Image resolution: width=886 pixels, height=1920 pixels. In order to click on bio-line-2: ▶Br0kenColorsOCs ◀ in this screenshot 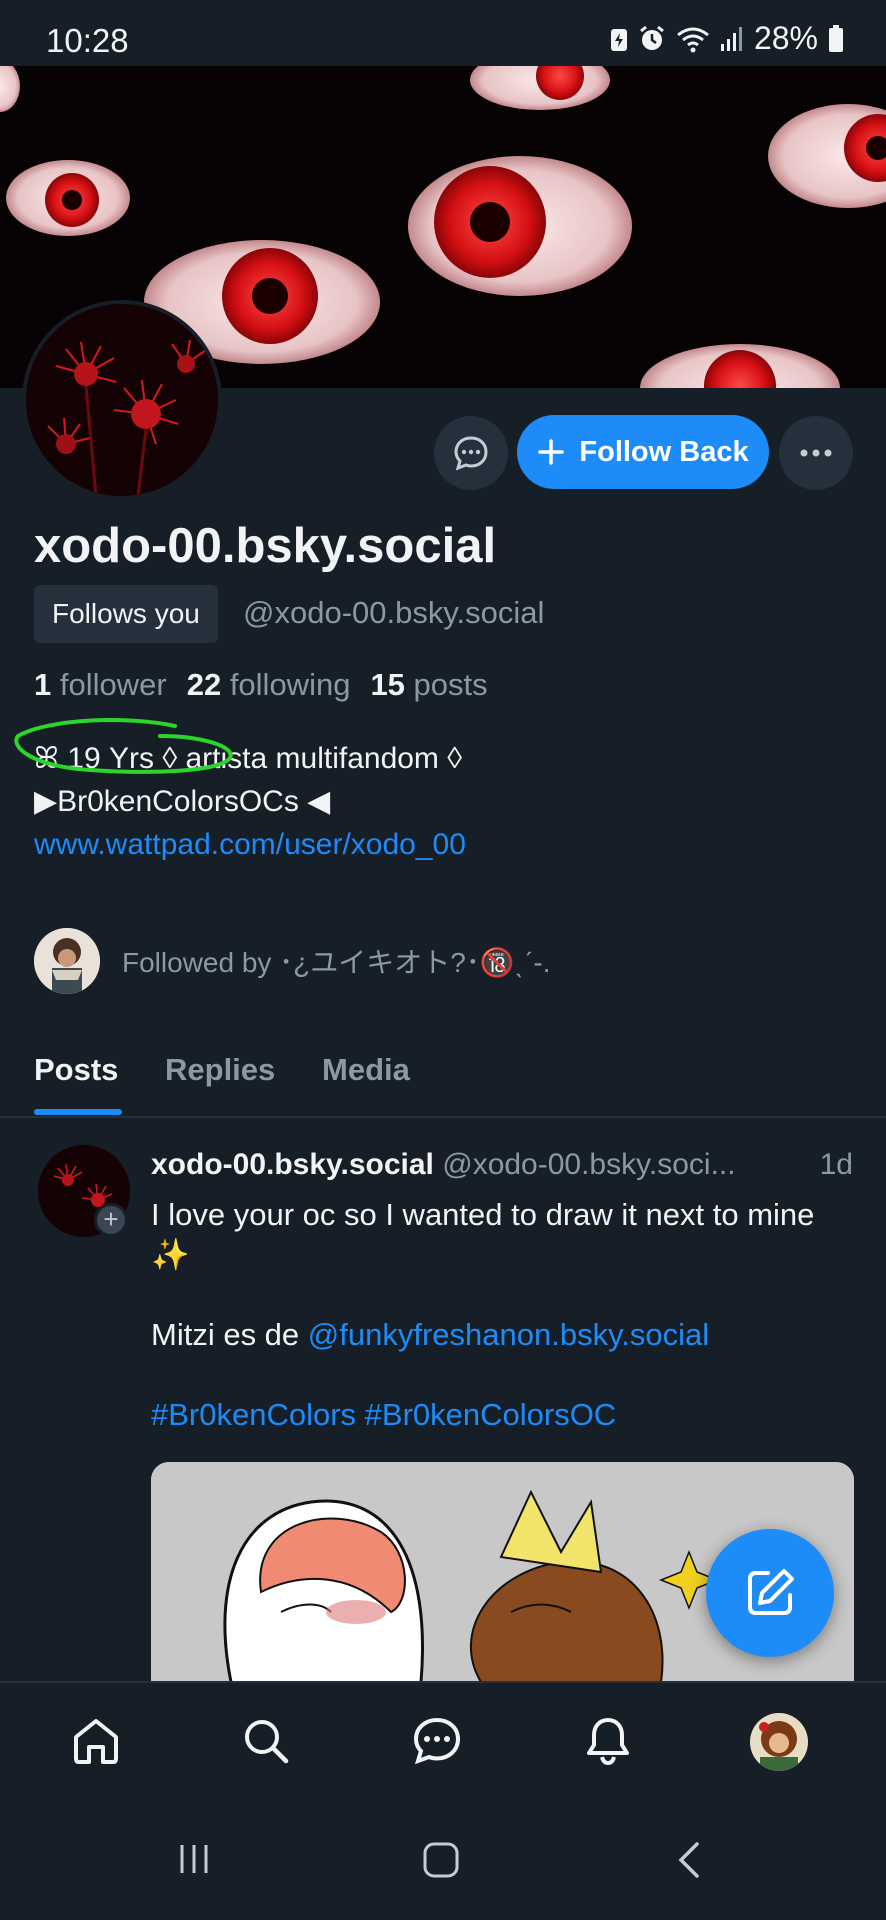, I will do `click(182, 801)`.